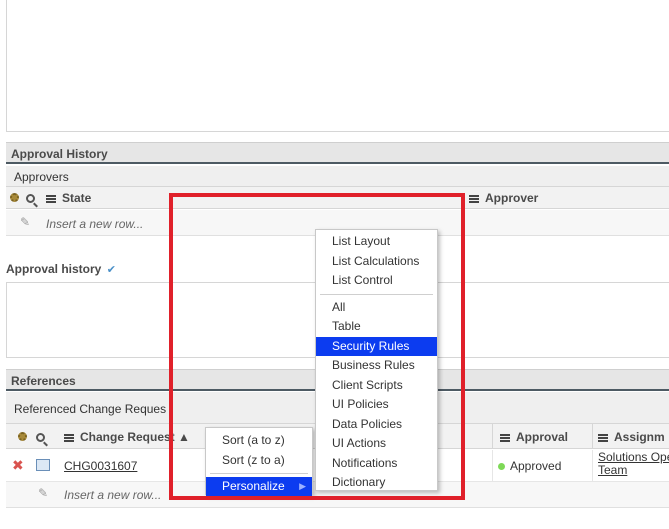  I want to click on notifications-item: Notifications, so click(376, 464).